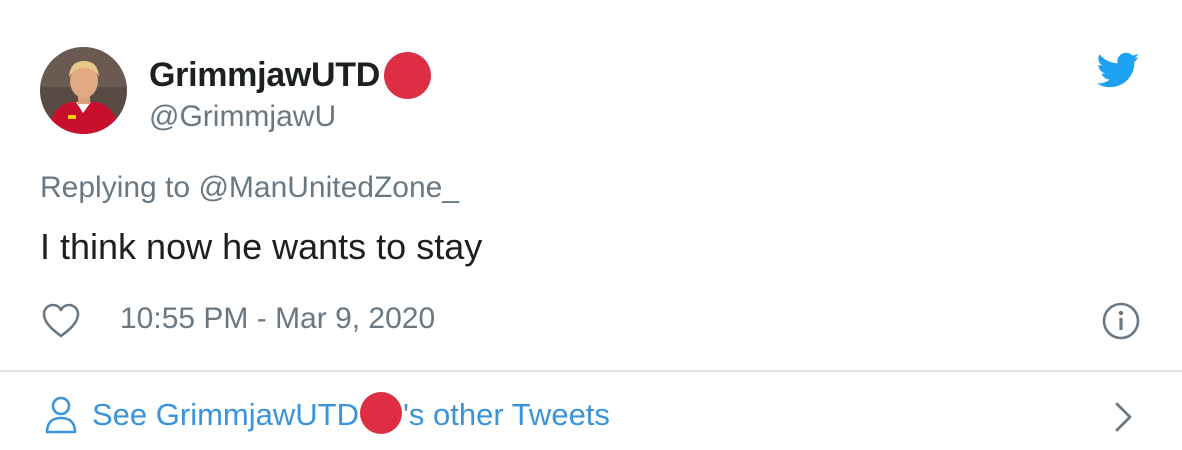 This screenshot has height=450, width=1182. I want to click on author-name-row: GrimmjawUTD, so click(290, 75).